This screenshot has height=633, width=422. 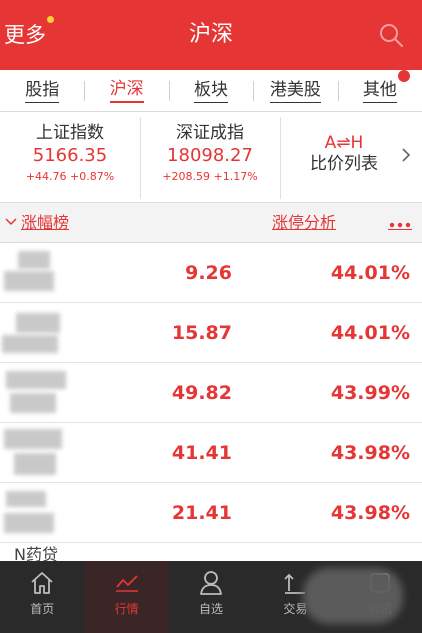 I want to click on stock-price: 49.82, so click(x=201, y=393).